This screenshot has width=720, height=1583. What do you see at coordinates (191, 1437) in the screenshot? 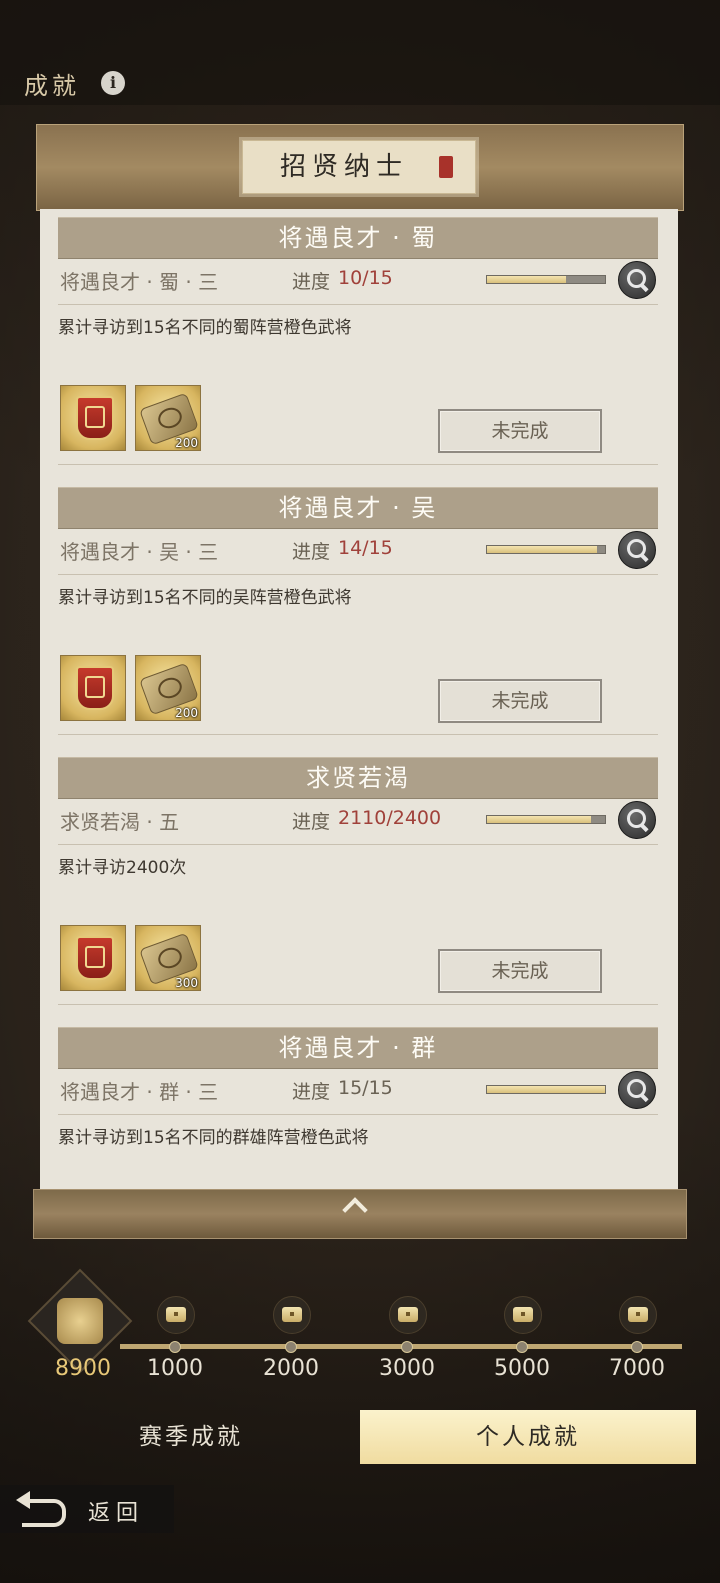
I see `tab-season-achievements: 赛季成就` at bounding box center [191, 1437].